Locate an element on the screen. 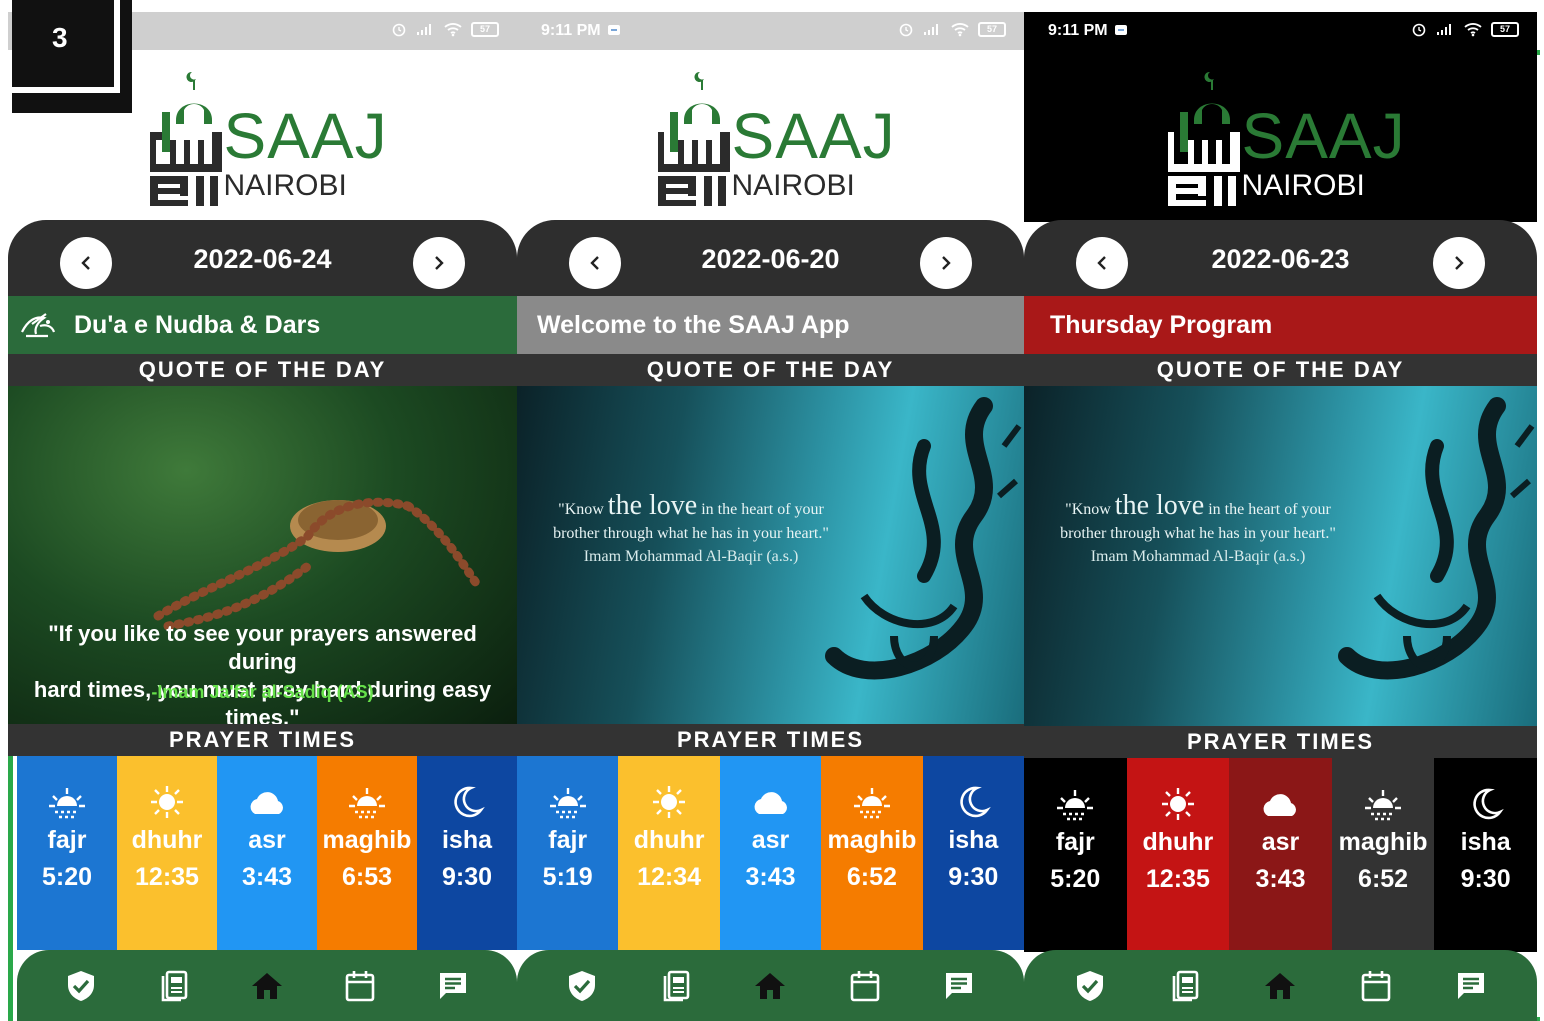  date-navigator: 2022-06-20 is located at coordinates (770, 258).